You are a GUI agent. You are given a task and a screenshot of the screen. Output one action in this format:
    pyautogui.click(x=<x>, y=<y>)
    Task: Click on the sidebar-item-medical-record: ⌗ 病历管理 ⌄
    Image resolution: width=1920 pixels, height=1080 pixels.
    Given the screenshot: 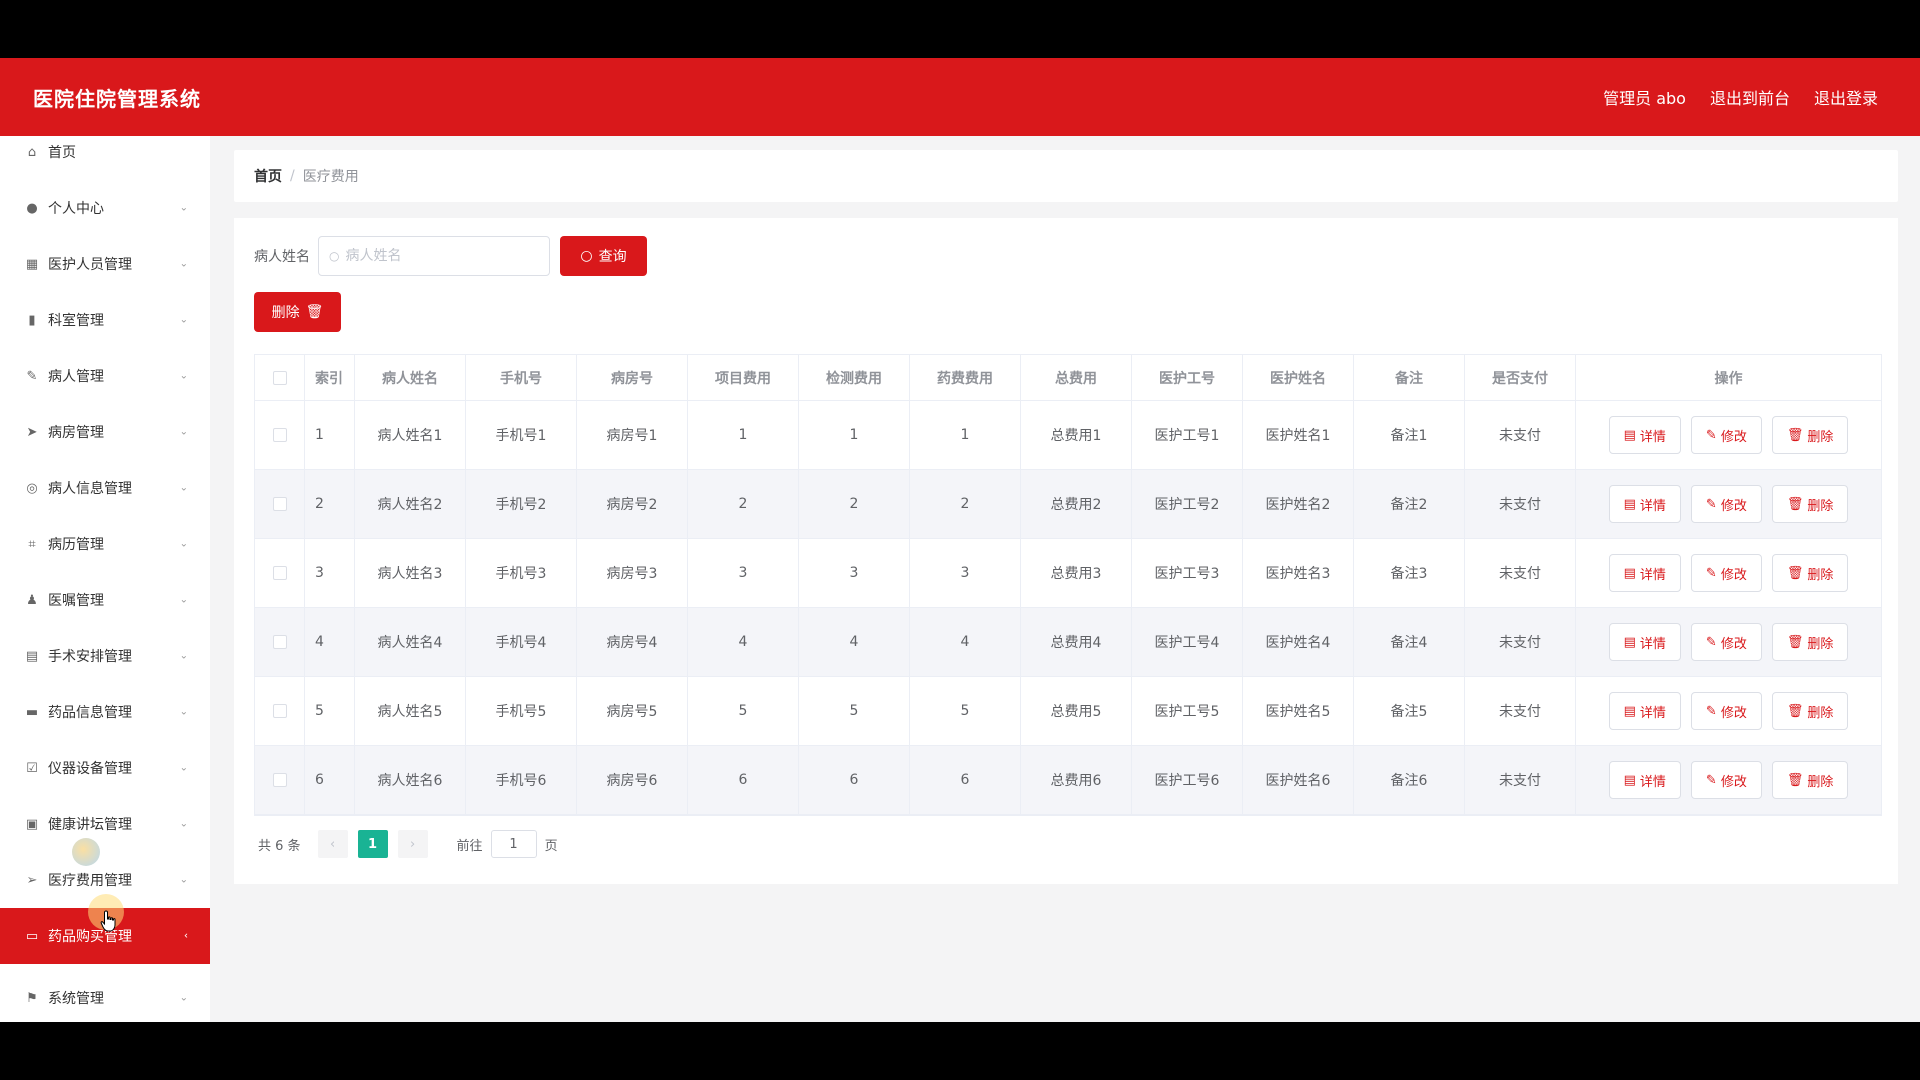 What is the action you would take?
    pyautogui.click(x=105, y=544)
    